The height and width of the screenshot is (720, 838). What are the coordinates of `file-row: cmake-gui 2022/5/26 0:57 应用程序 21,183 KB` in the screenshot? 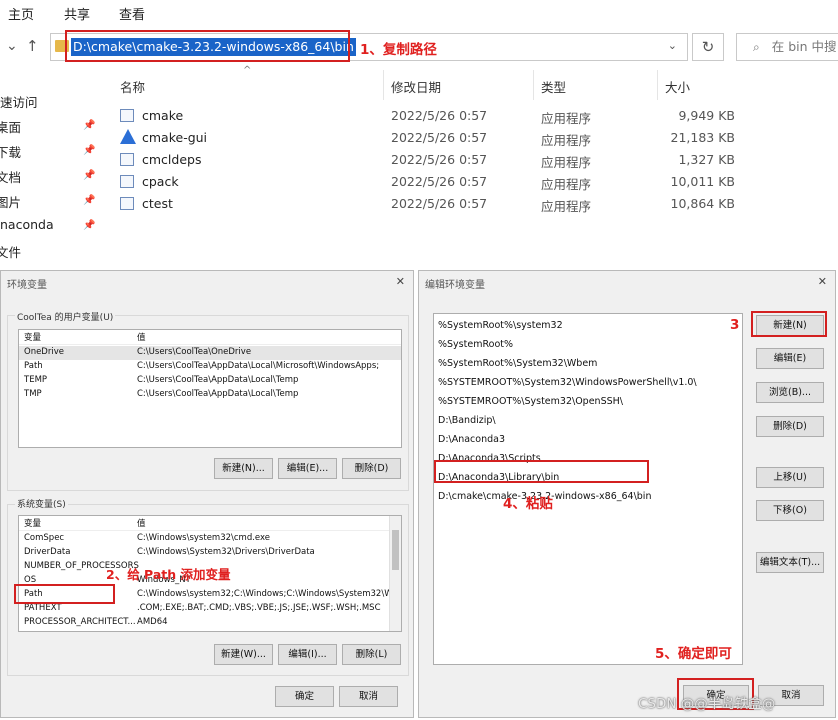 It's located at (430, 138).